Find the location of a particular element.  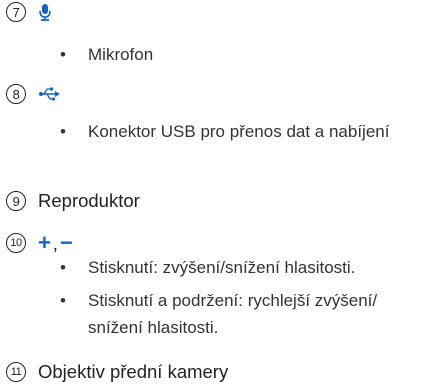

item-7-header: 7 is located at coordinates (29, 12).